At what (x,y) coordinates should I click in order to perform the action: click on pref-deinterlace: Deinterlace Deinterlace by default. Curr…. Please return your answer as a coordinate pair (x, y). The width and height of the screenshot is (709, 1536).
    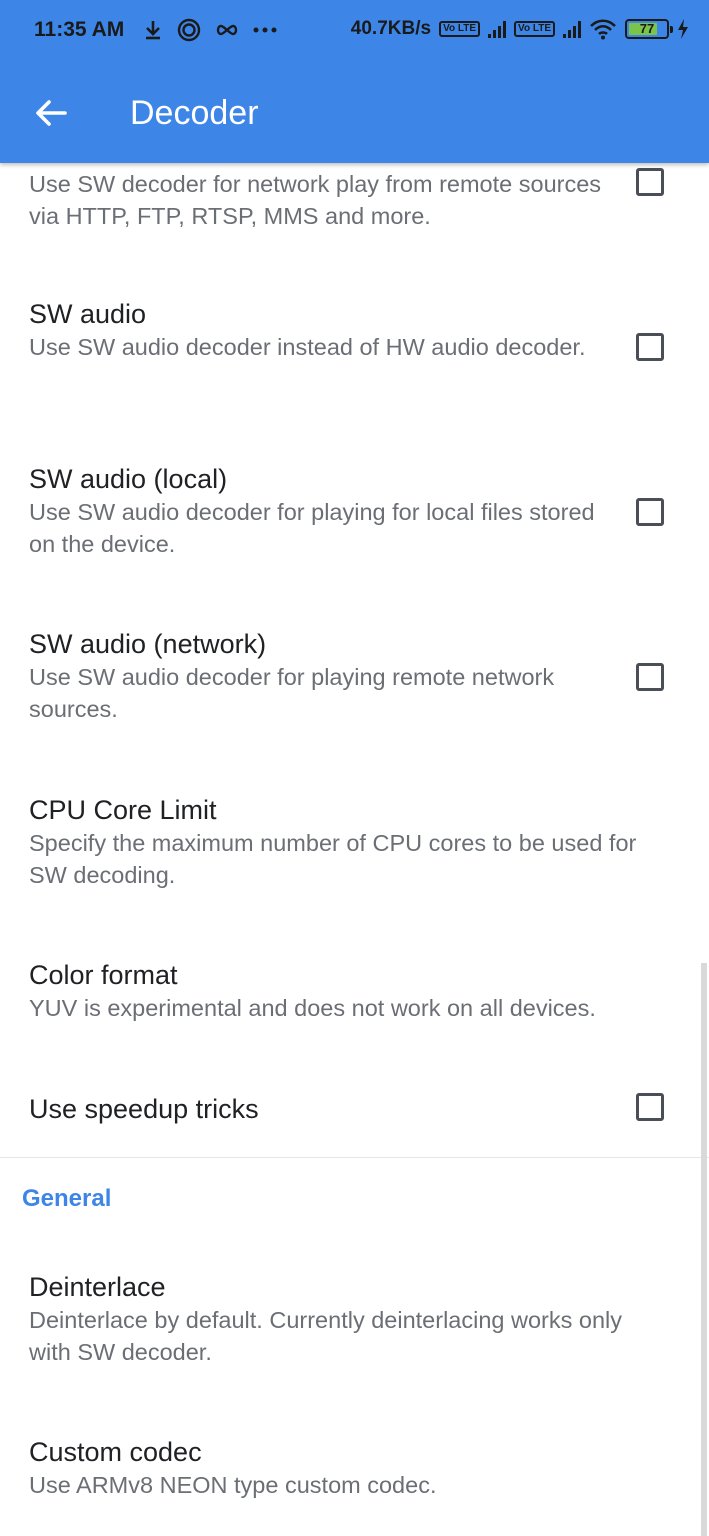
    Looking at the image, I should click on (354, 1319).